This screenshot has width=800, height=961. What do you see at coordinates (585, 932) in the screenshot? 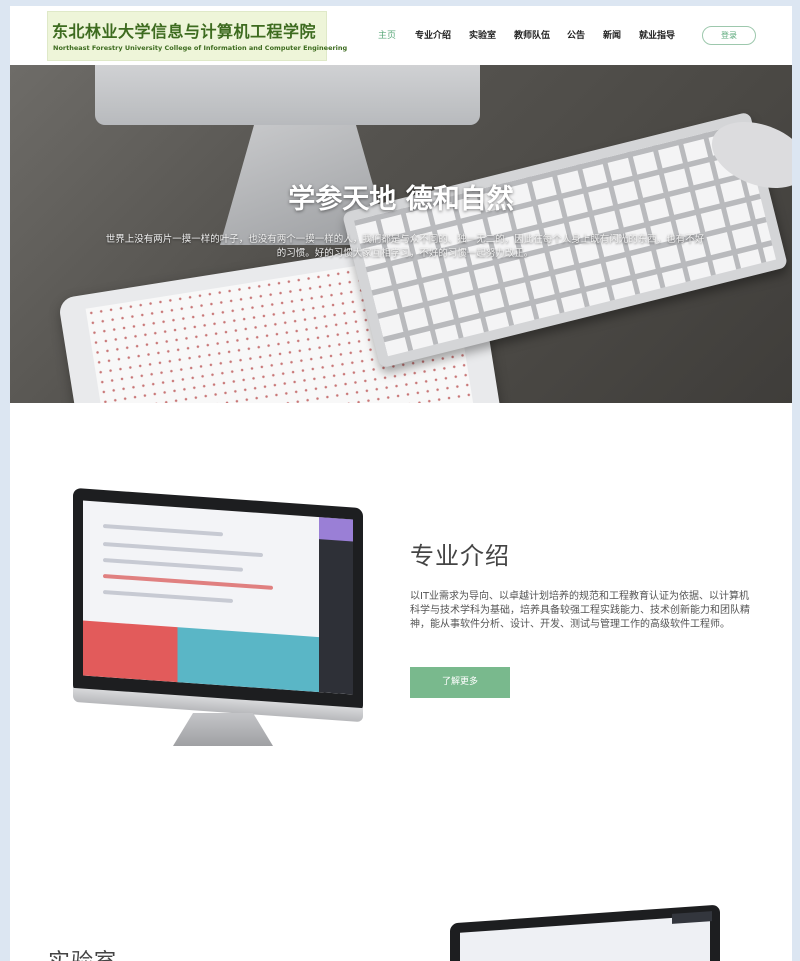
I see `lab-imac-image` at bounding box center [585, 932].